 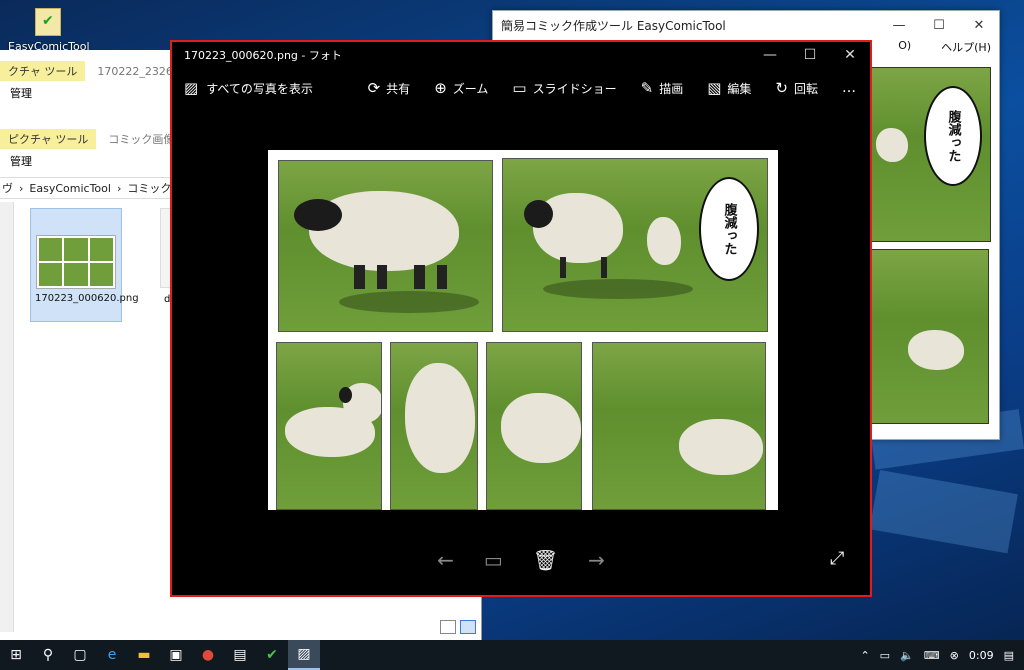 I want to click on desktop-shortcut-easycomictool: EasyComicTool, so click(x=49, y=29).